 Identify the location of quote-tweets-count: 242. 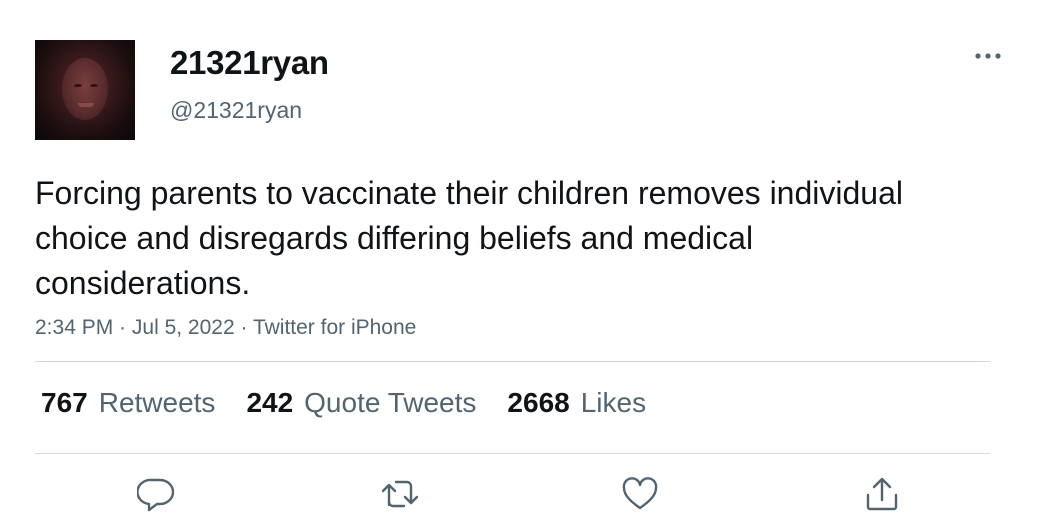
(270, 402).